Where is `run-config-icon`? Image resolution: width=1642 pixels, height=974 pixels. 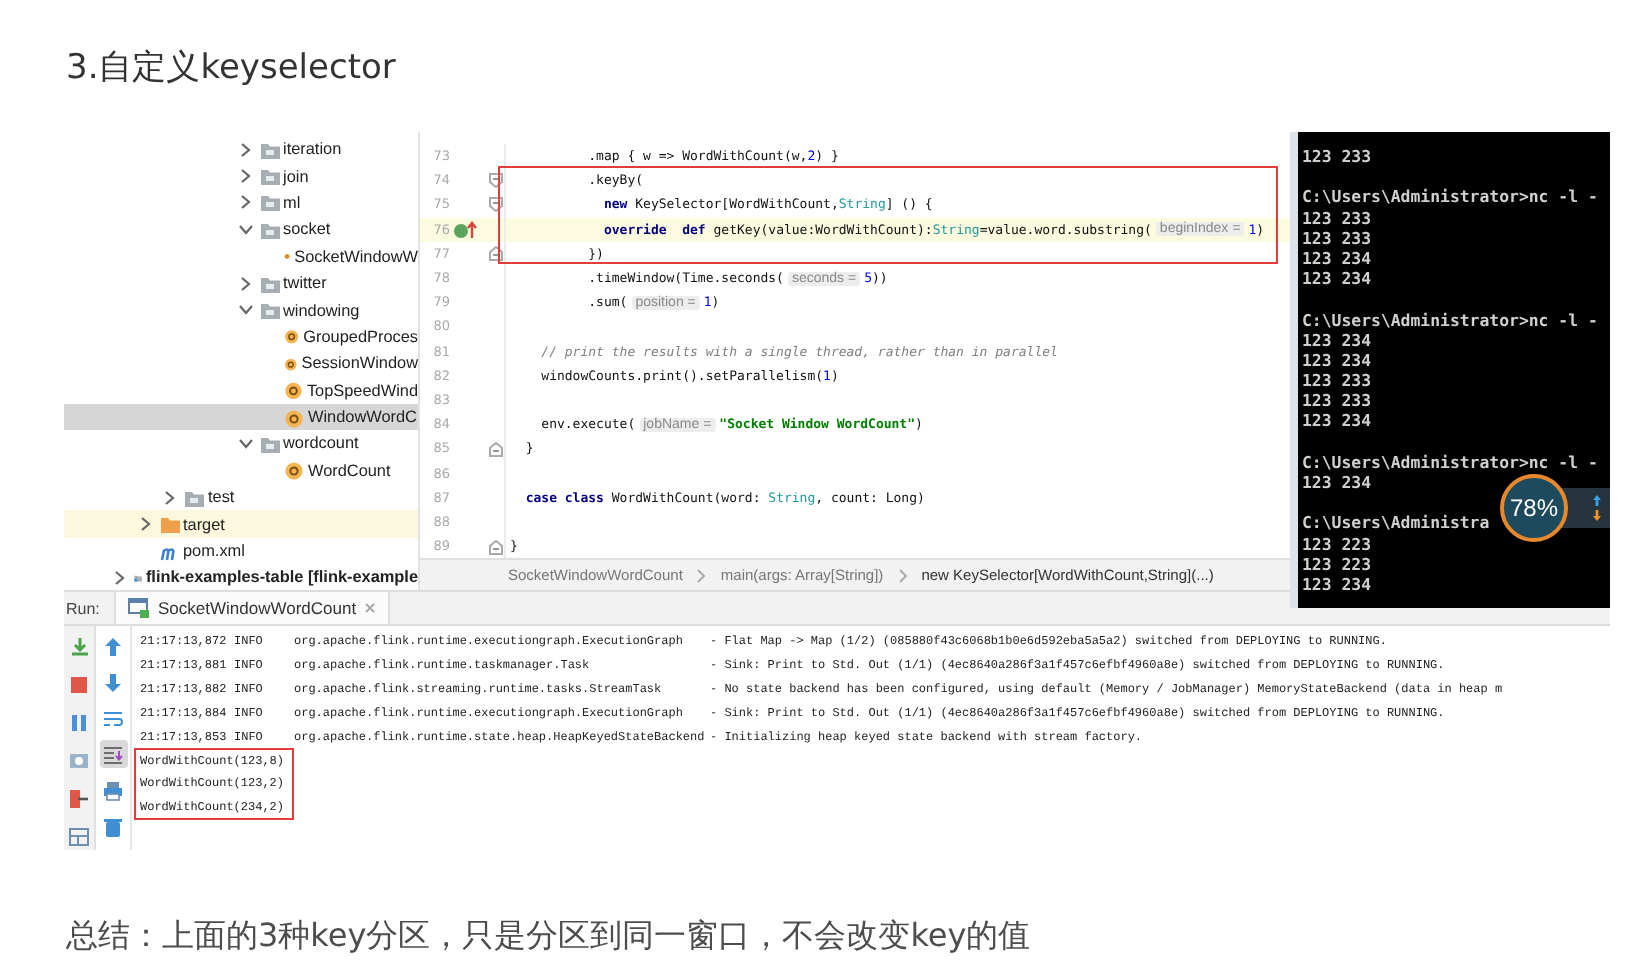
run-config-icon is located at coordinates (139, 608).